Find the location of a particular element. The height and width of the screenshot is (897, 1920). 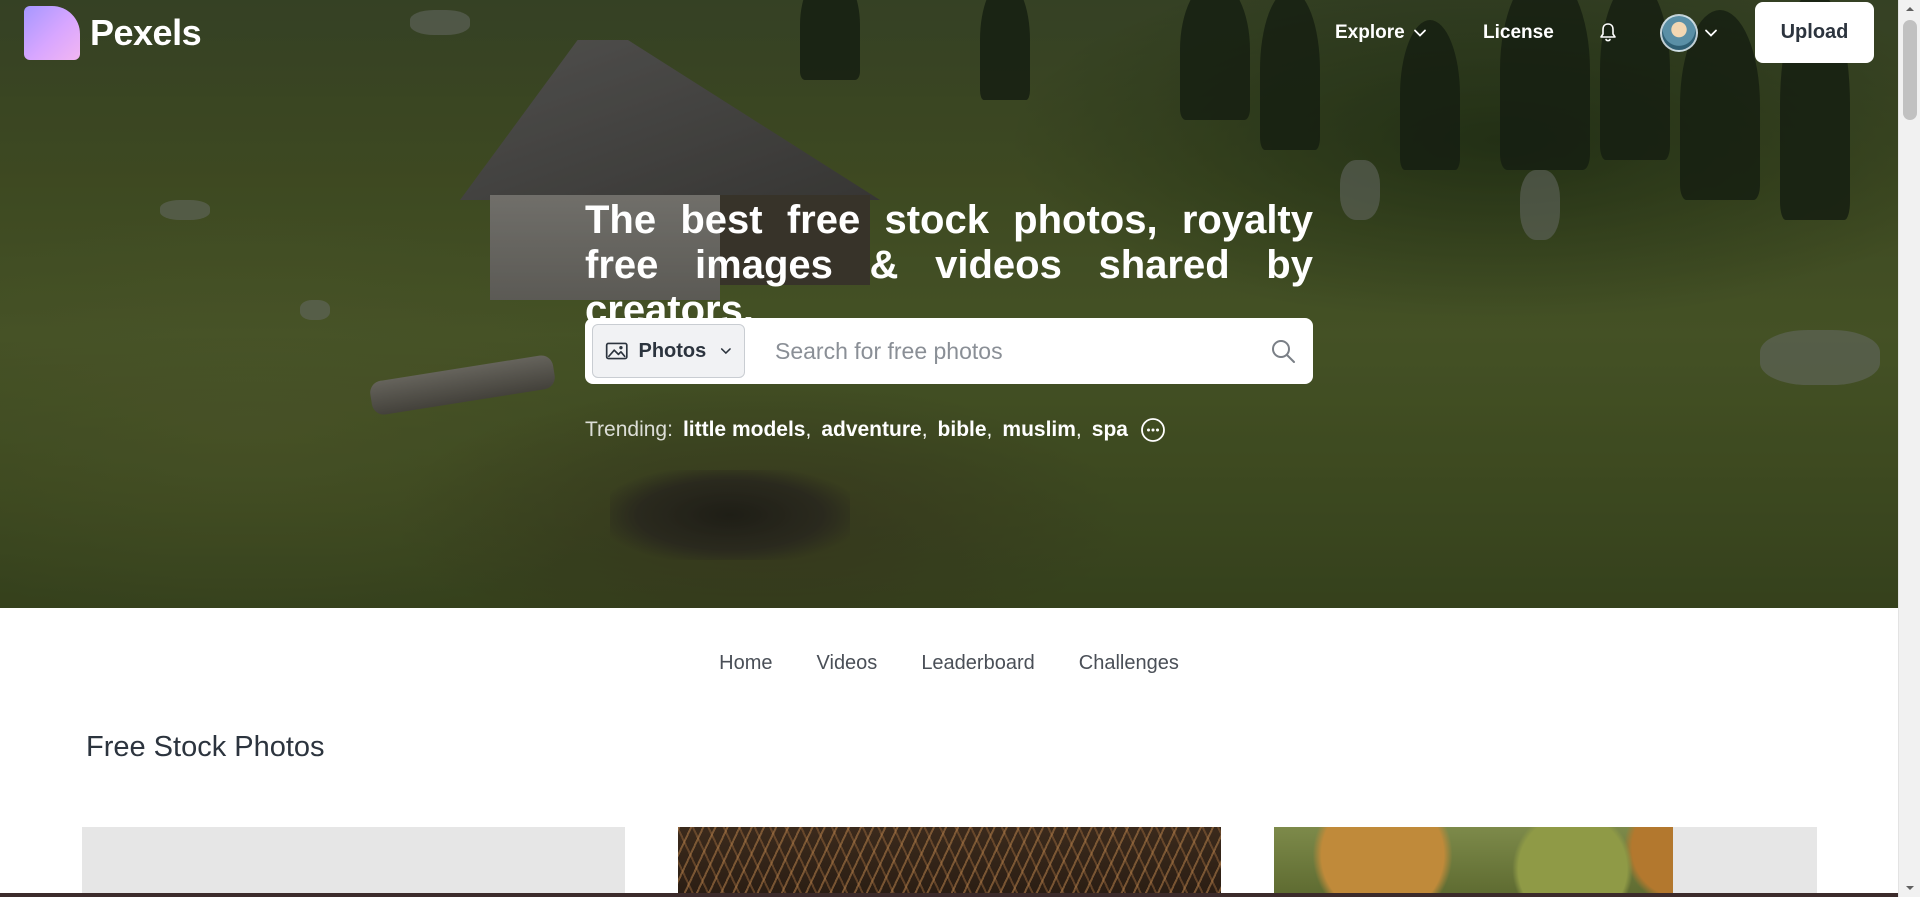

license-link: License is located at coordinates (1518, 33).